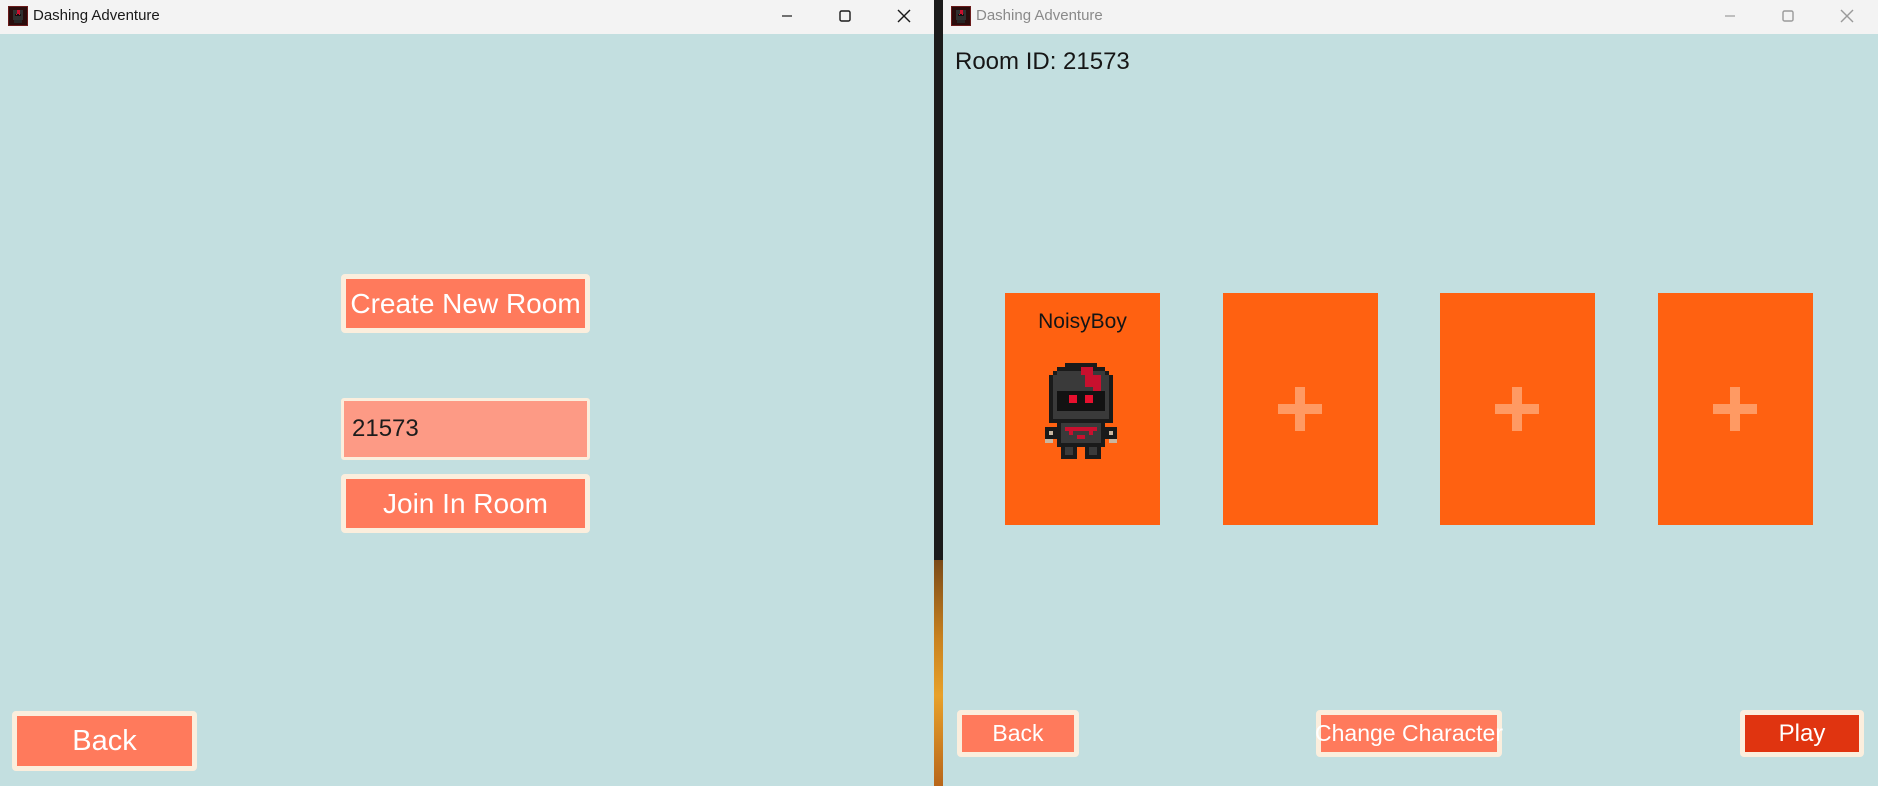  I want to click on player-name: NoisyBoy, so click(1082, 321).